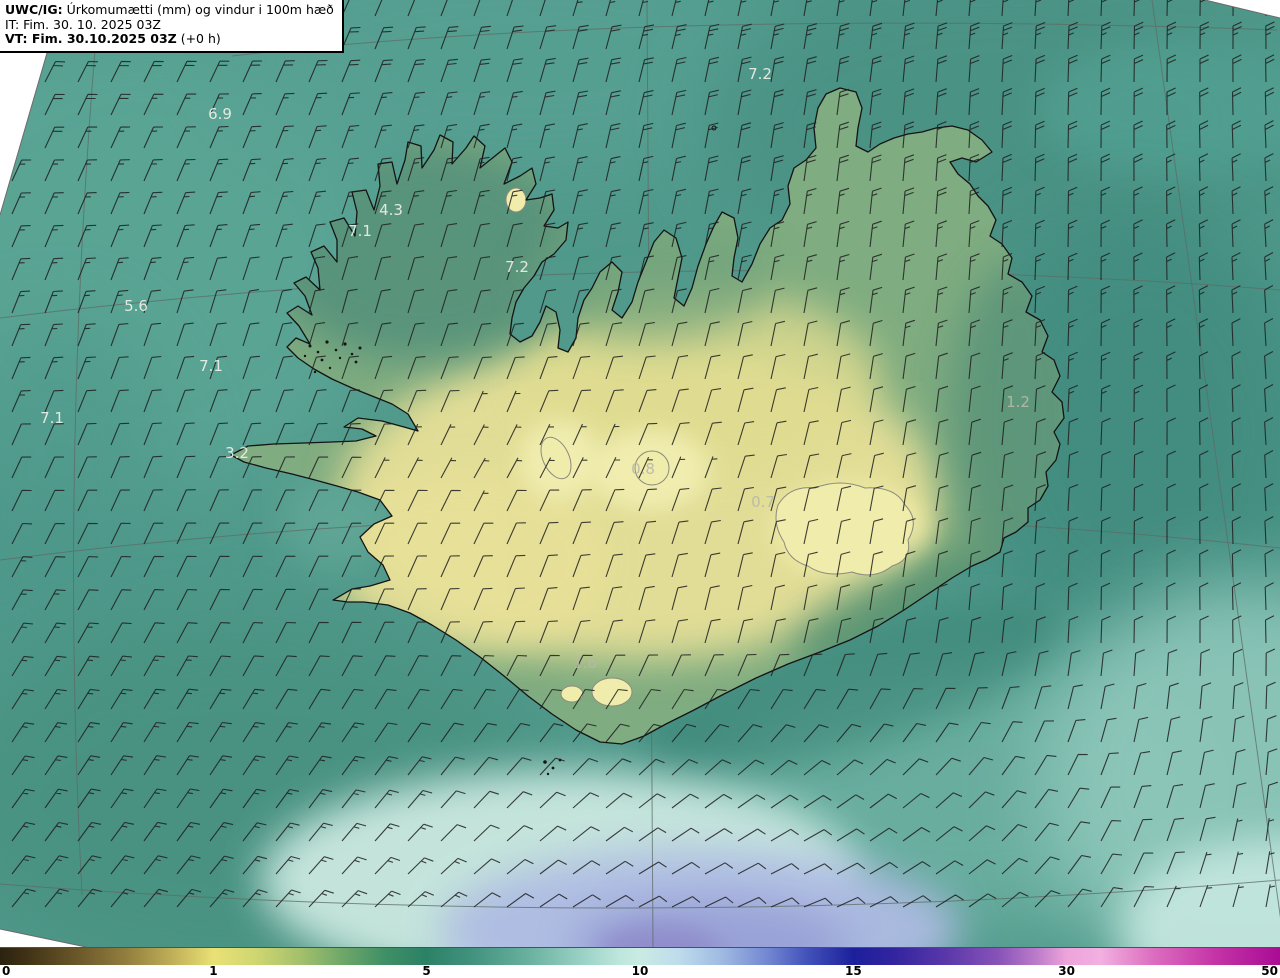  I want to click on colorbar-tick-label: 15, so click(853, 971).